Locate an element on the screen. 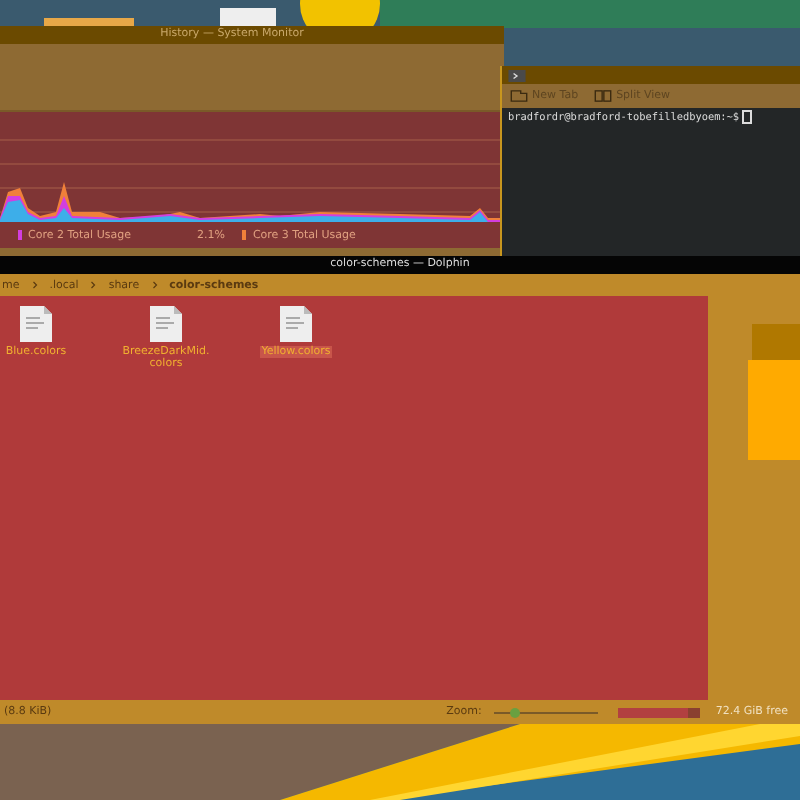 This screenshot has height=800, width=800. color-swatch is located at coordinates (776, 342).